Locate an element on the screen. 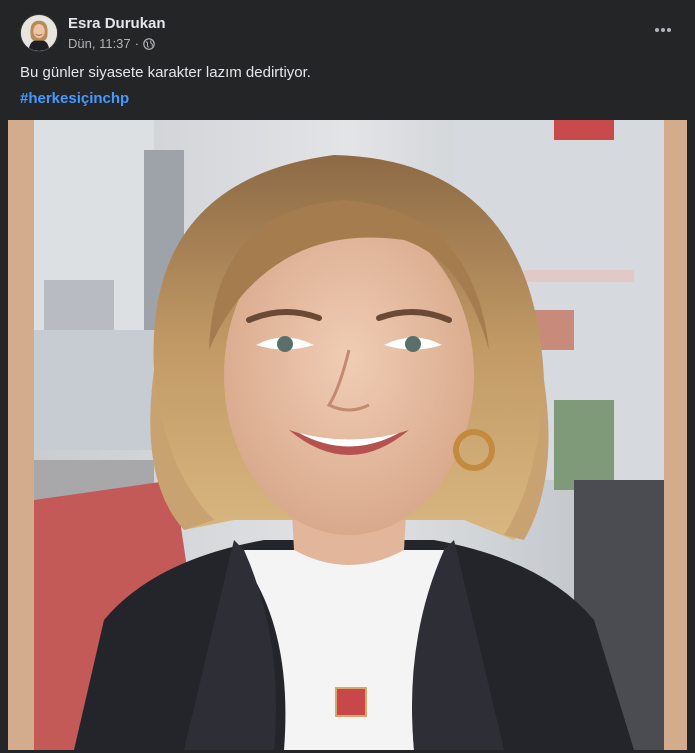  avatar-image is located at coordinates (39, 33).